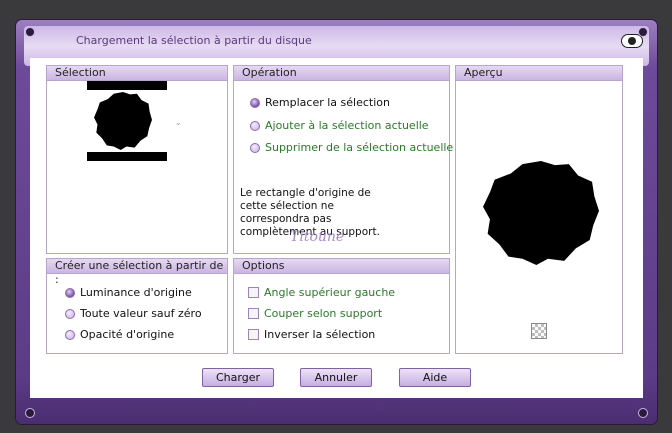 This screenshot has height=433, width=672. I want to click on radio-add-label: Ajouter à la sélection actuelle, so click(347, 125).